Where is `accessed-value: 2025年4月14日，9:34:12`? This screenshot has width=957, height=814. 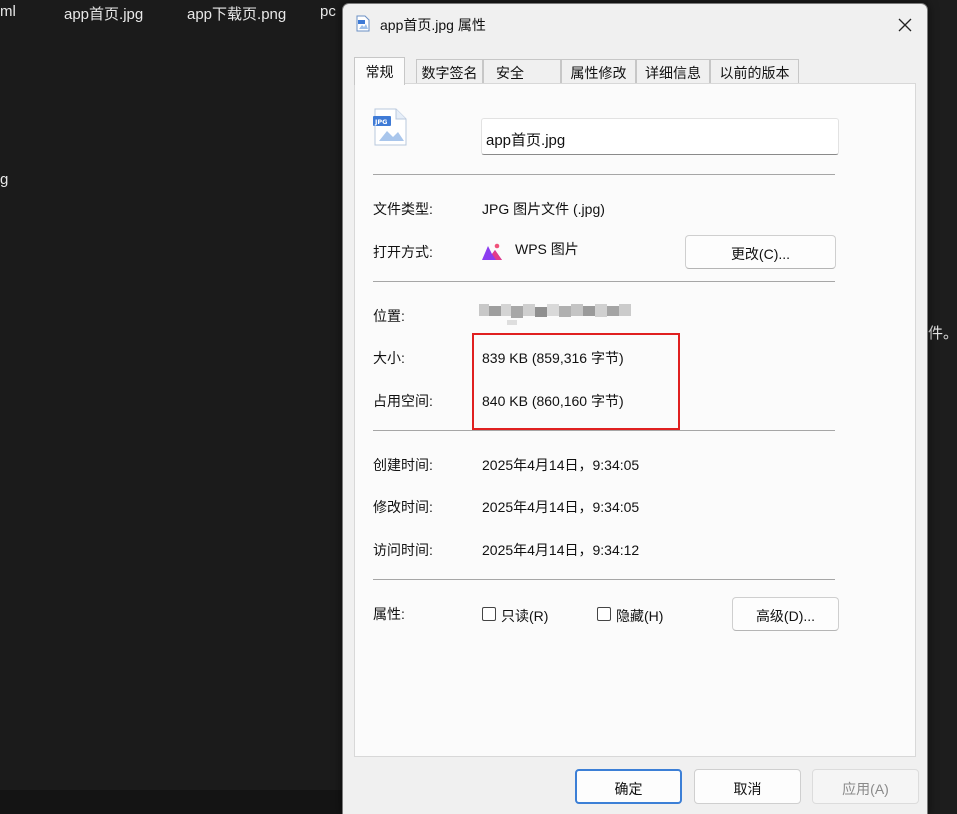 accessed-value: 2025年4月14日，9:34:12 is located at coordinates (561, 550).